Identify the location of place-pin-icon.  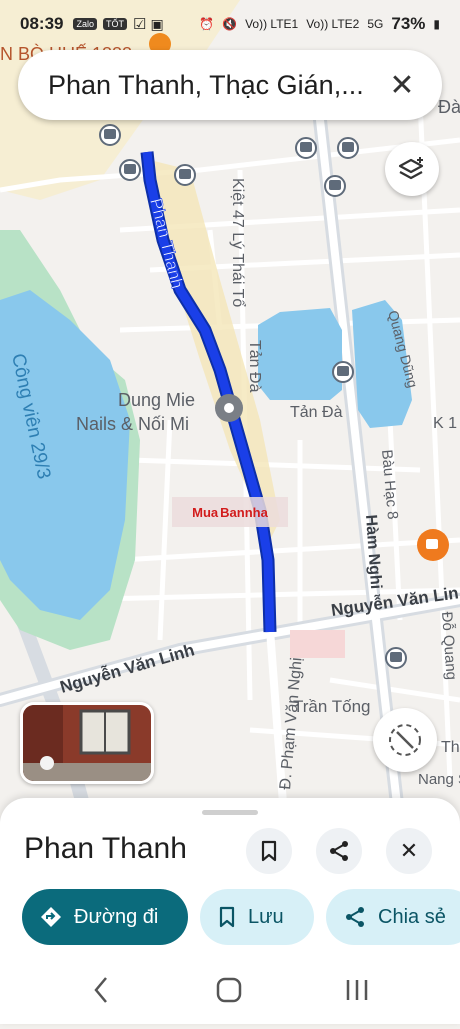
(229, 408).